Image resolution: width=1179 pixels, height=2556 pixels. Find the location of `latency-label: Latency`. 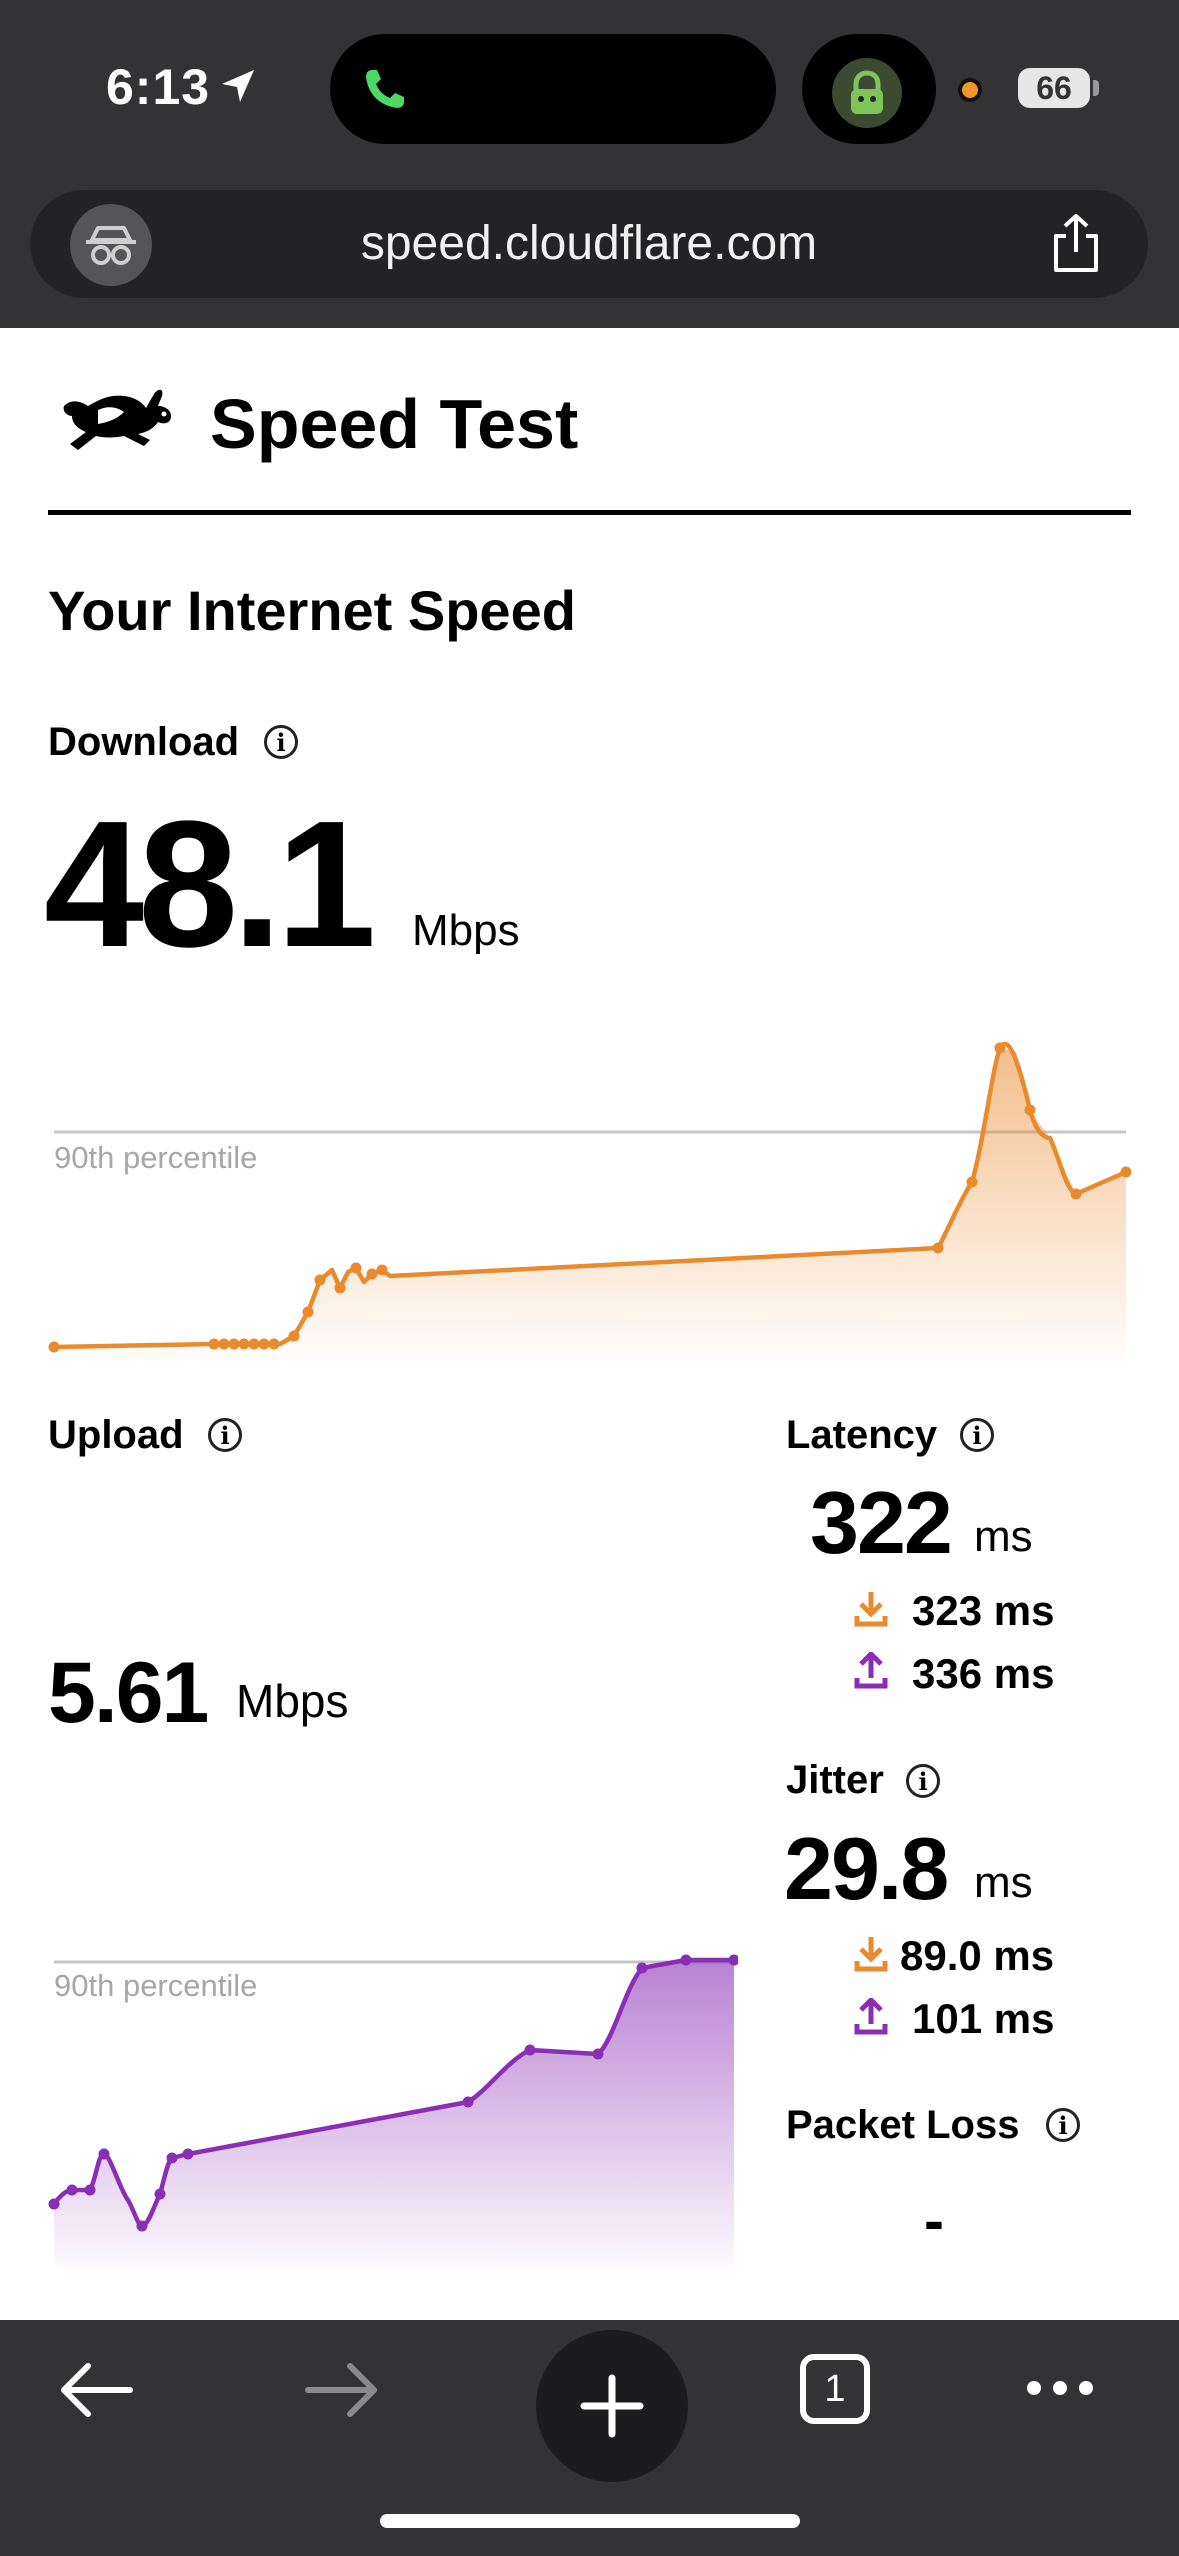

latency-label: Latency is located at coordinates (862, 1435).